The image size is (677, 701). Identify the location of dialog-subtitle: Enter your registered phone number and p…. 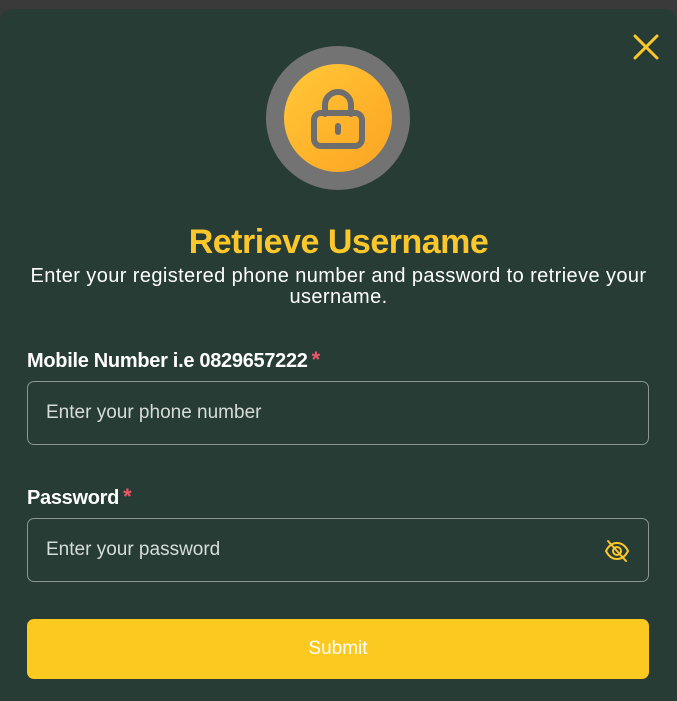
(338, 286).